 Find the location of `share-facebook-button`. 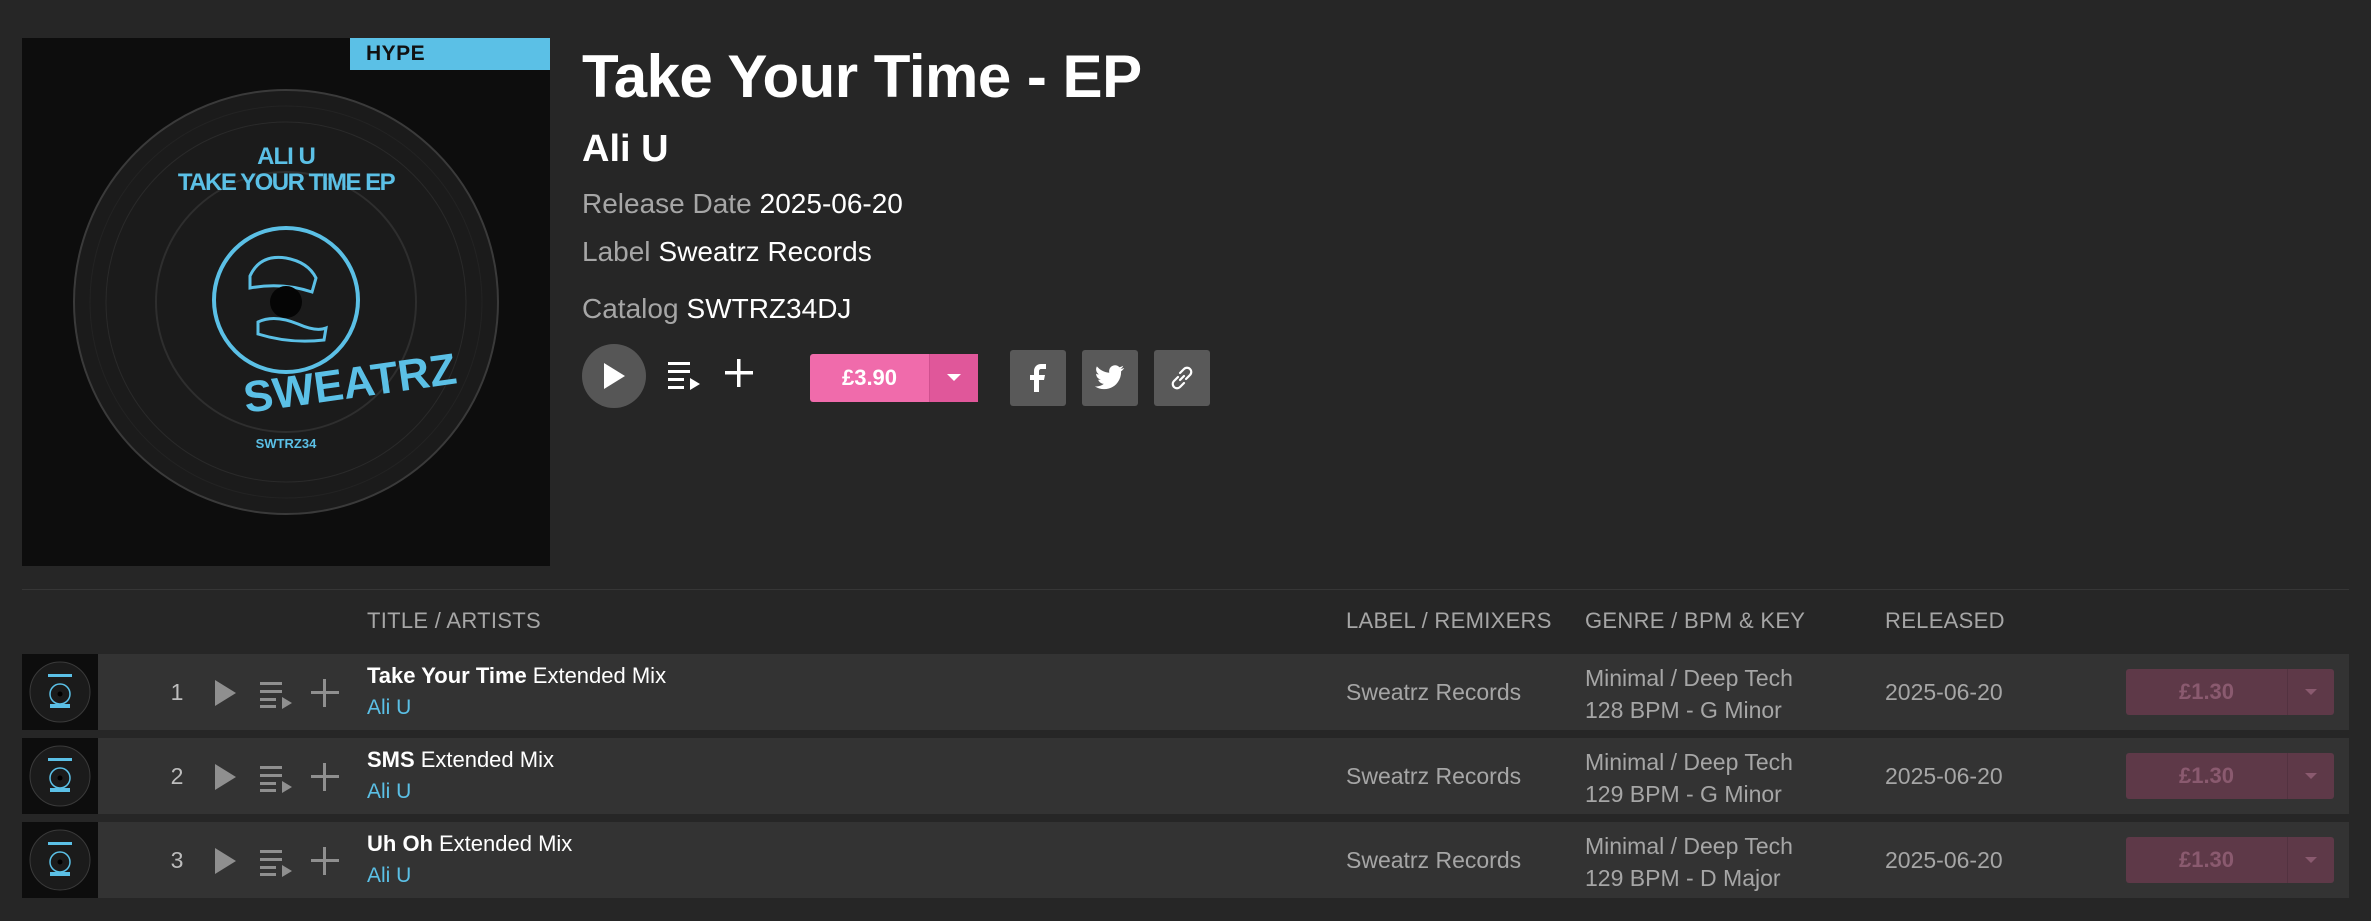

share-facebook-button is located at coordinates (1038, 378).